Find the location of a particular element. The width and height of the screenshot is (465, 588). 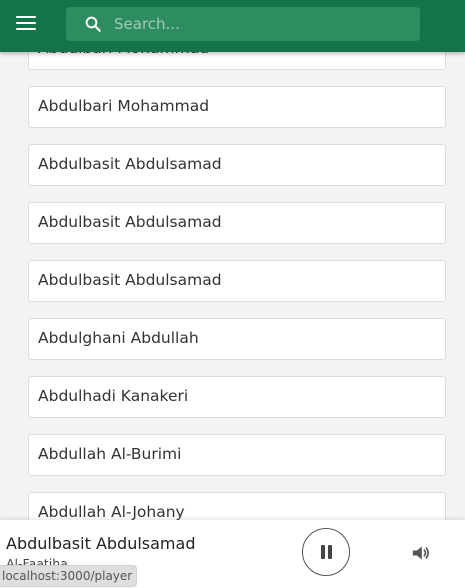

list-item: Abdulghani Abdullah is located at coordinates (237, 339).